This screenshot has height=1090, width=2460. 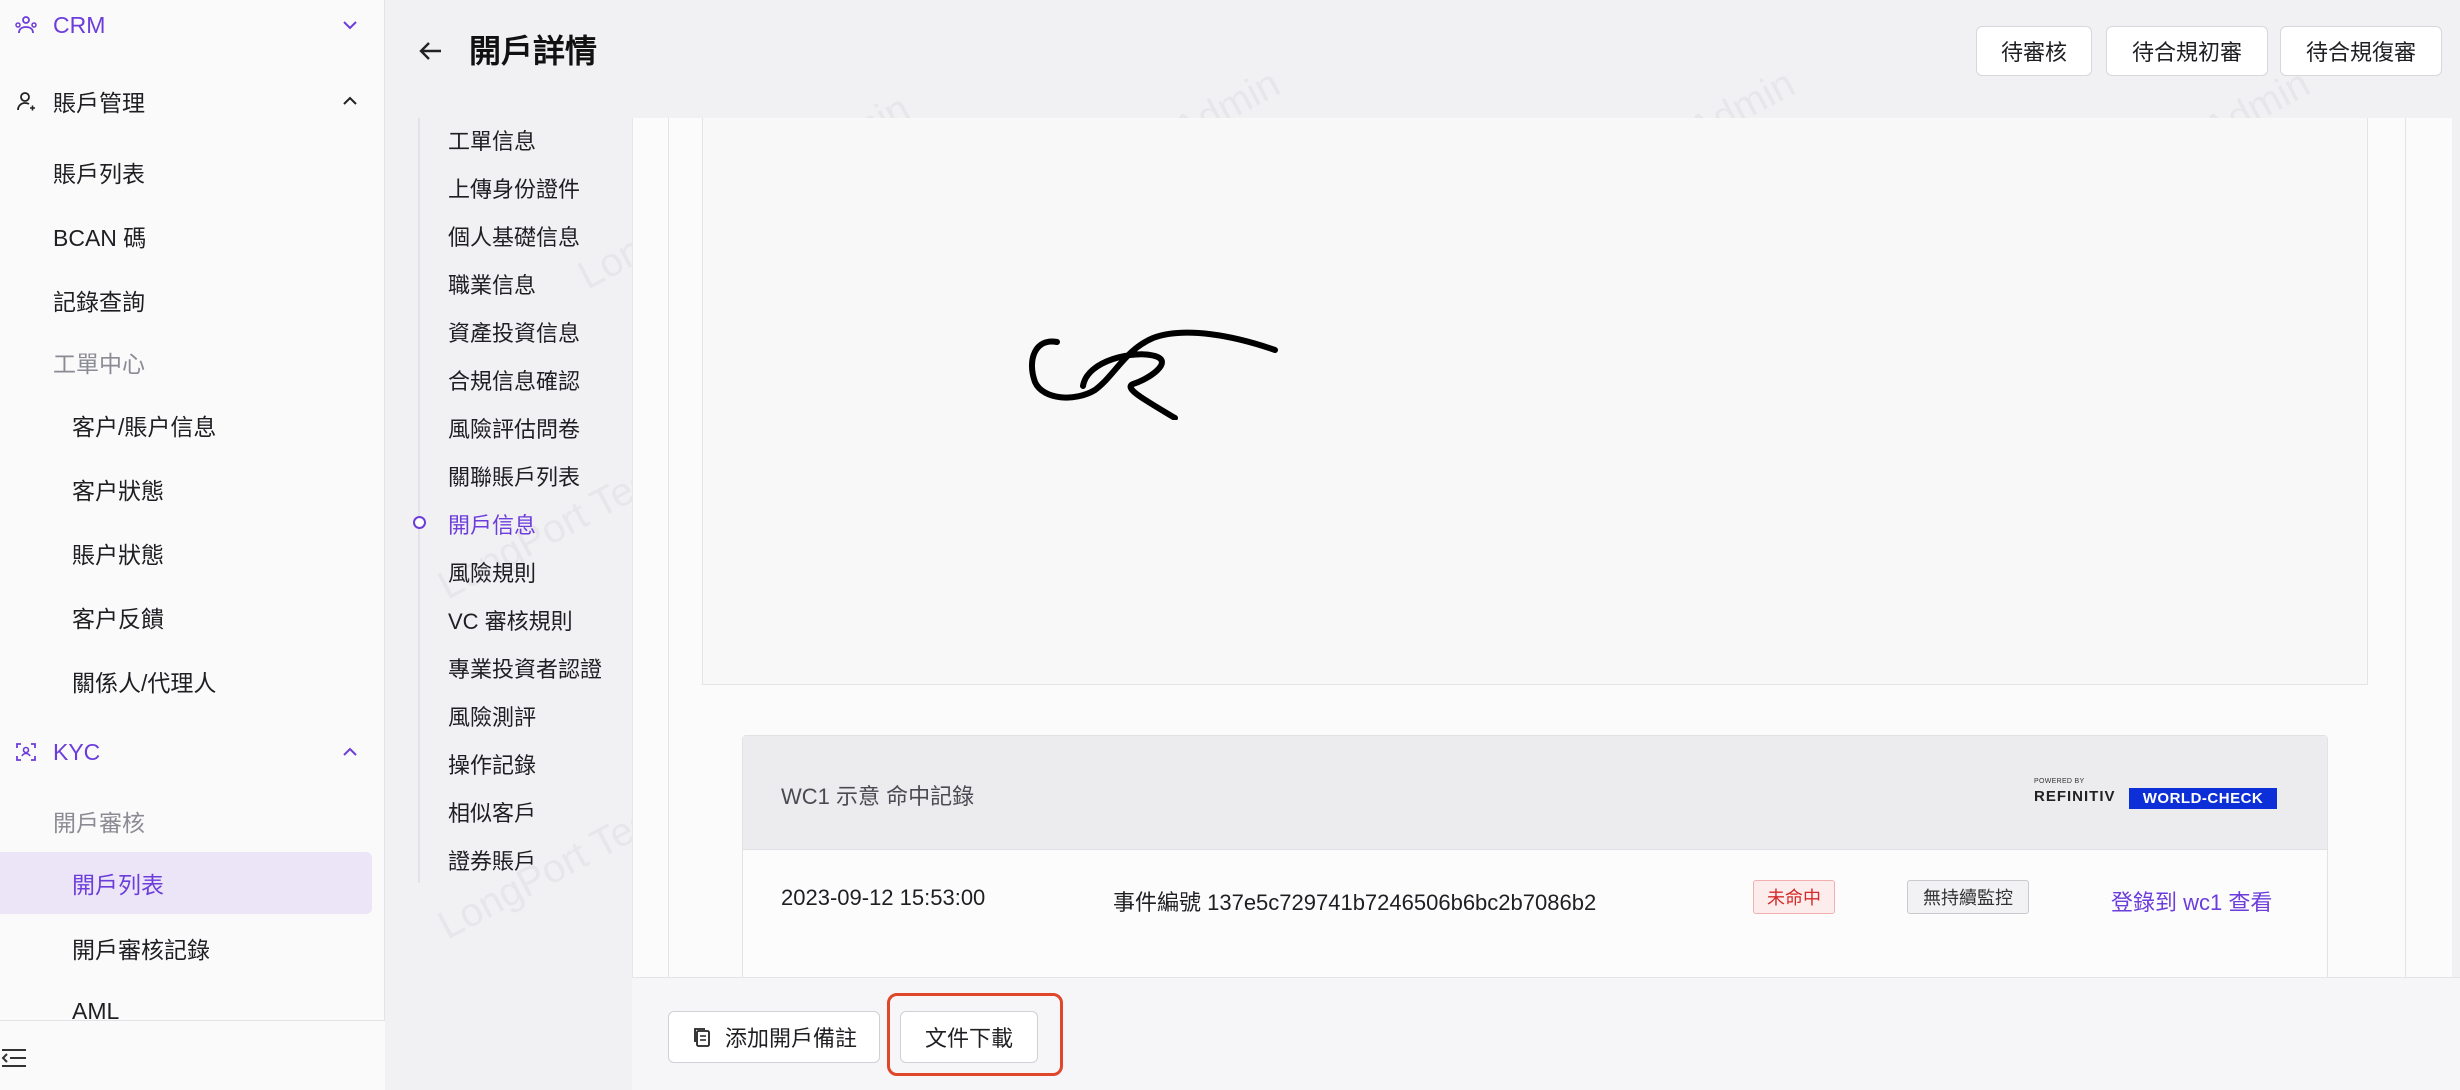 I want to click on sidebar-item-customer-account-info: 客户/賬户信息, so click(x=186, y=425).